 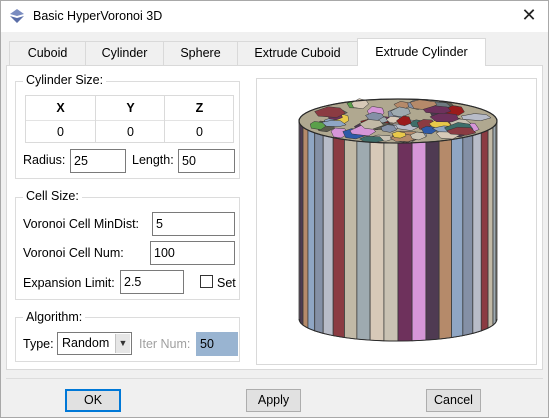 What do you see at coordinates (98, 161) in the screenshot?
I see `radius-input: 25` at bounding box center [98, 161].